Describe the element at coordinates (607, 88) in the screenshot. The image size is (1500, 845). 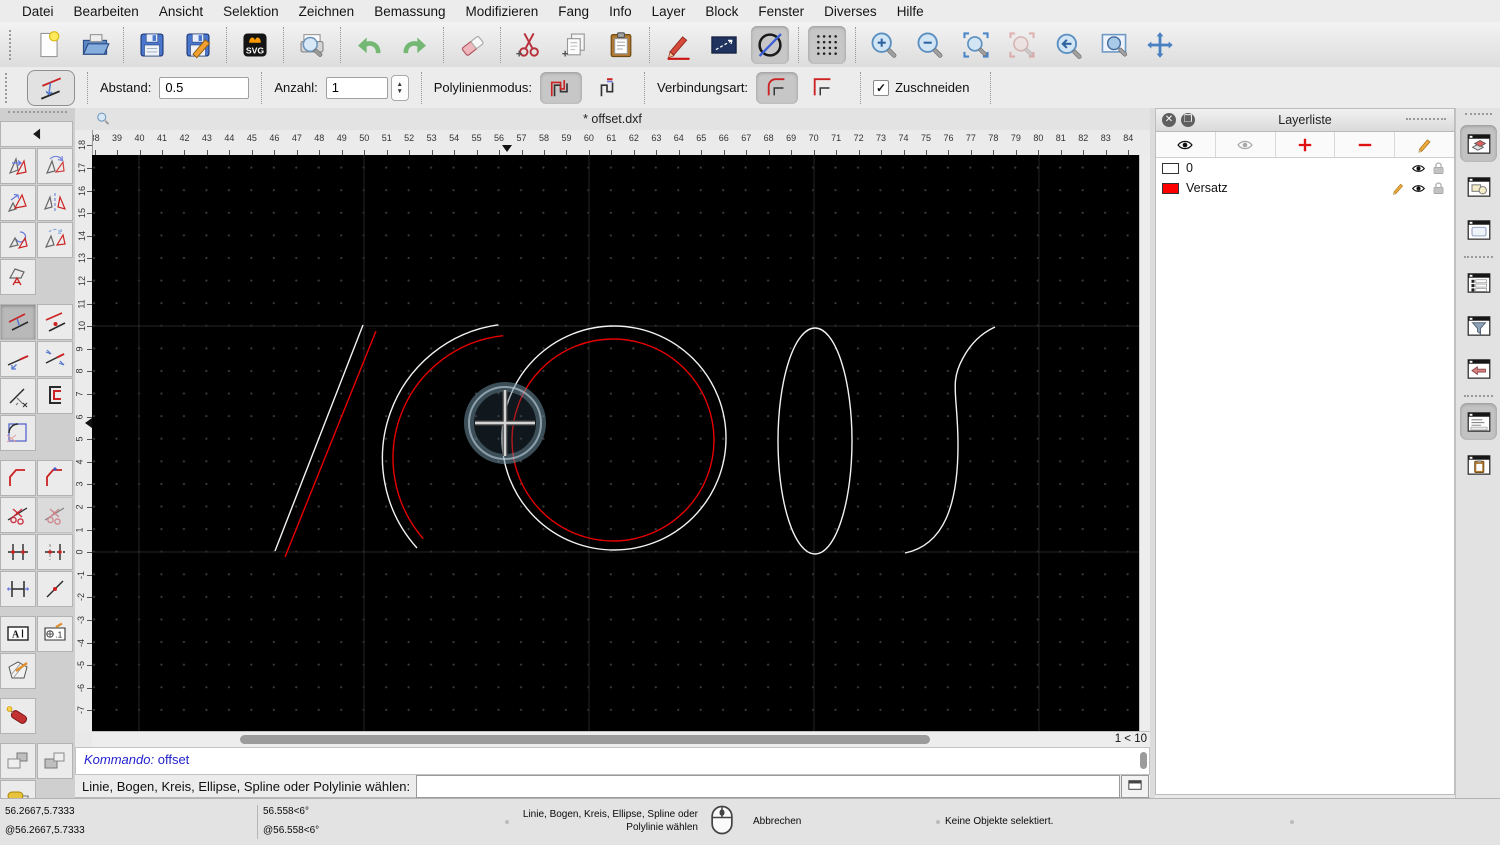
I see `polyline-mode-join-toggle` at that location.